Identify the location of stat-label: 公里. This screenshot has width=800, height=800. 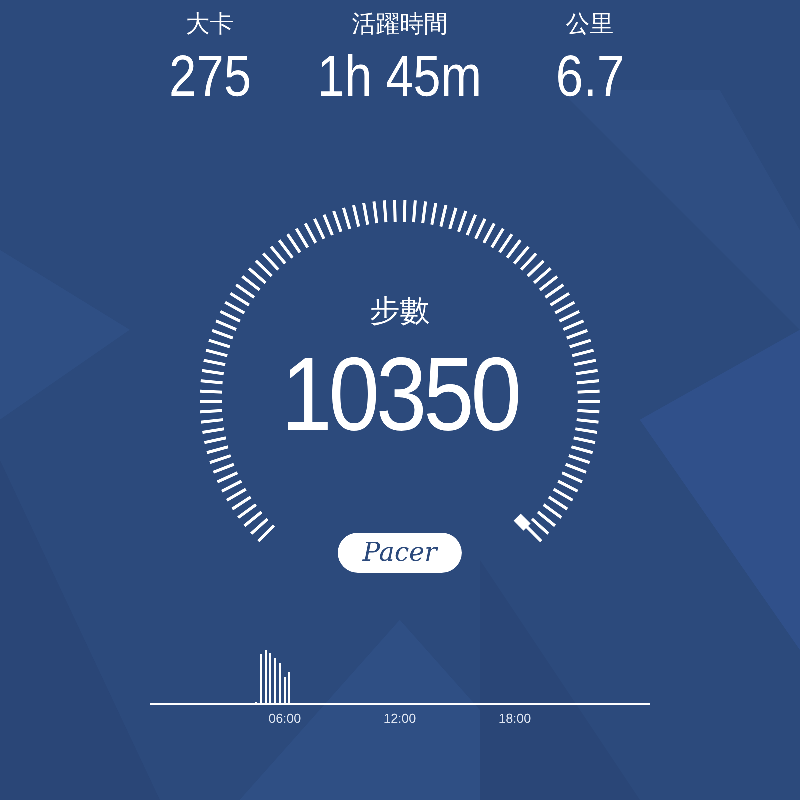
(590, 25).